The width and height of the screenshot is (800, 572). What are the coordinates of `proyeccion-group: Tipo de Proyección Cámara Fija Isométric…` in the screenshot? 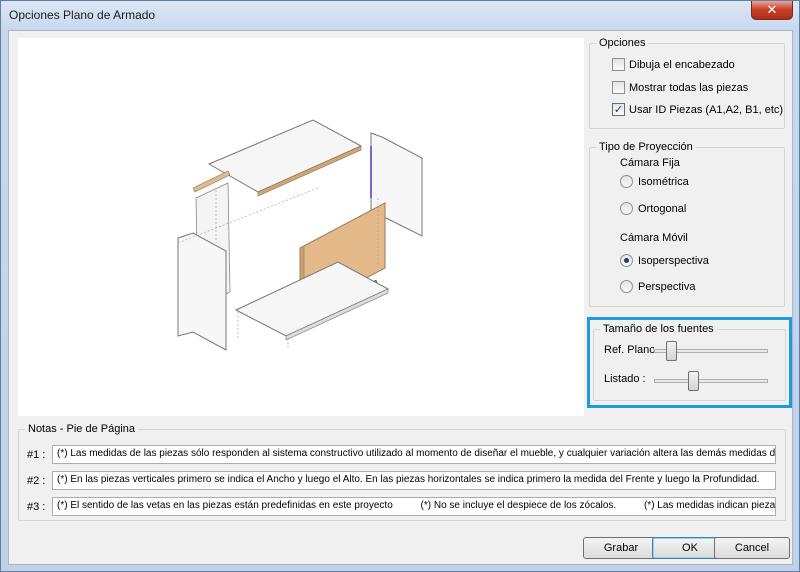 It's located at (687, 224).